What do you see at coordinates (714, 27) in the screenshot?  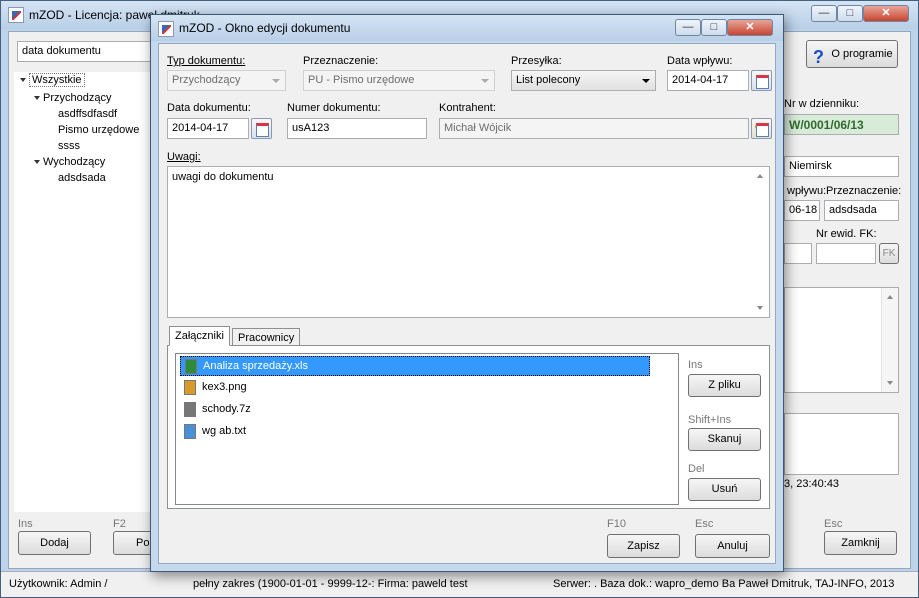 I see `dialog-maximize-button: □` at bounding box center [714, 27].